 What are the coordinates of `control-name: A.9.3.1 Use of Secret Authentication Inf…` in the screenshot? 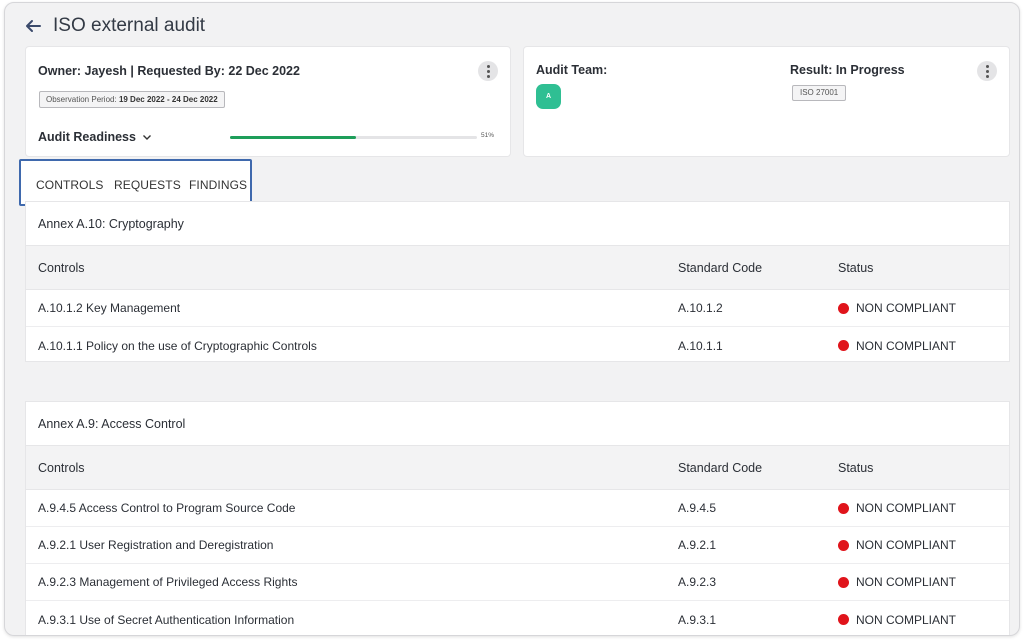 It's located at (166, 619).